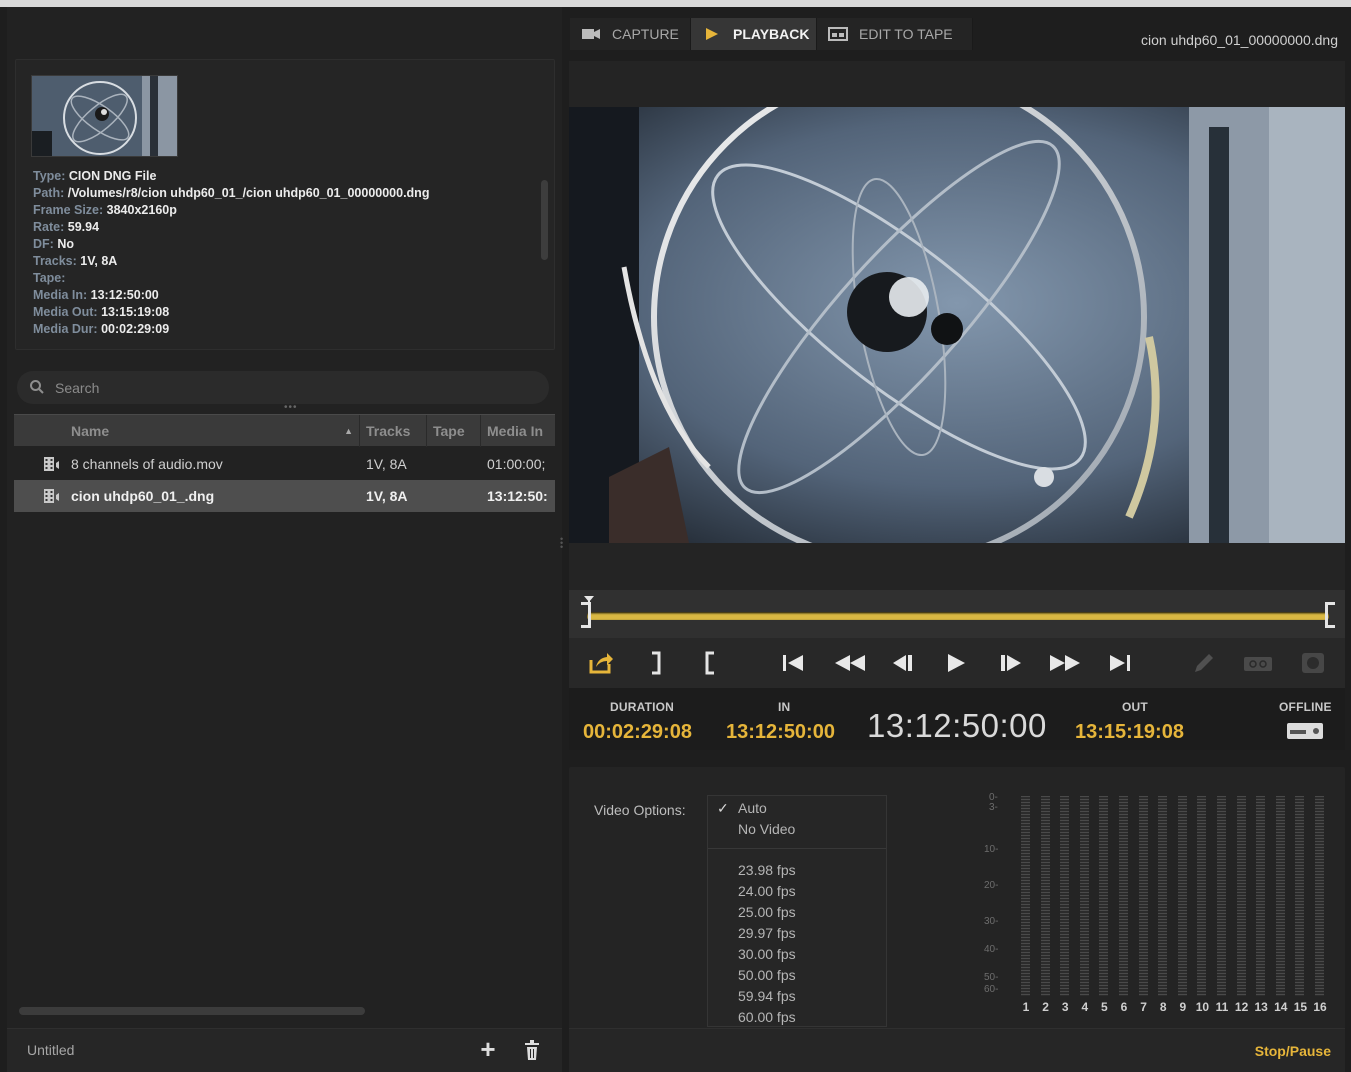 The width and height of the screenshot is (1351, 1072). What do you see at coordinates (895, 34) in the screenshot?
I see `tab-edit-to-tape: EDIT TO TAPE` at bounding box center [895, 34].